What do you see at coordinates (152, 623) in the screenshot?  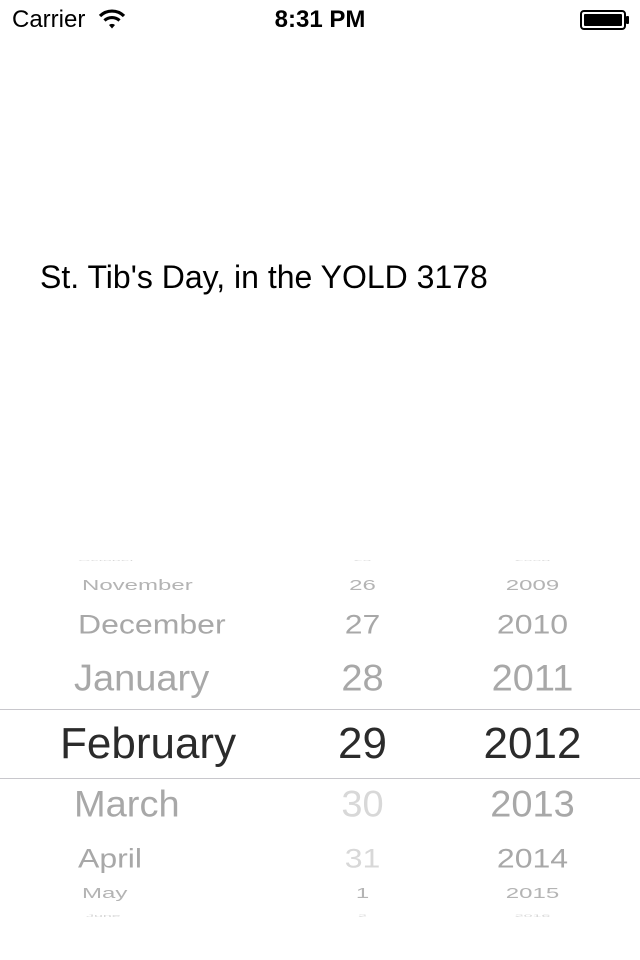 I see `picker-month-option: December` at bounding box center [152, 623].